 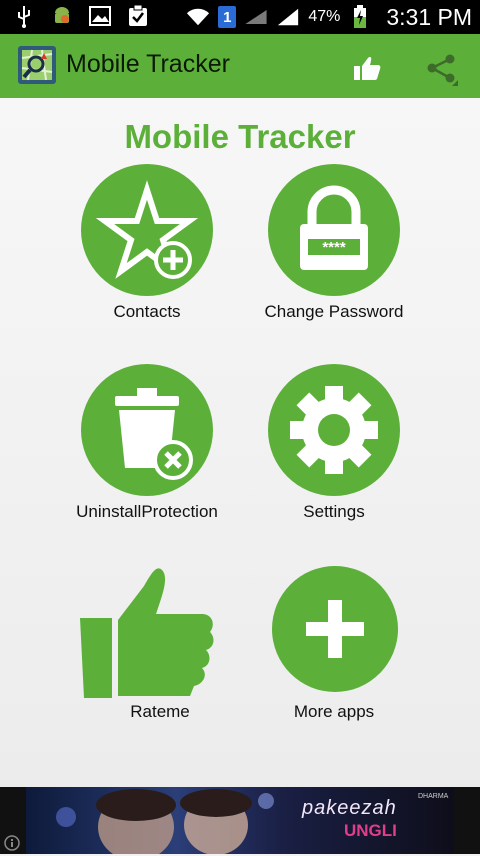 What do you see at coordinates (24, 16) in the screenshot?
I see `usb-icon` at bounding box center [24, 16].